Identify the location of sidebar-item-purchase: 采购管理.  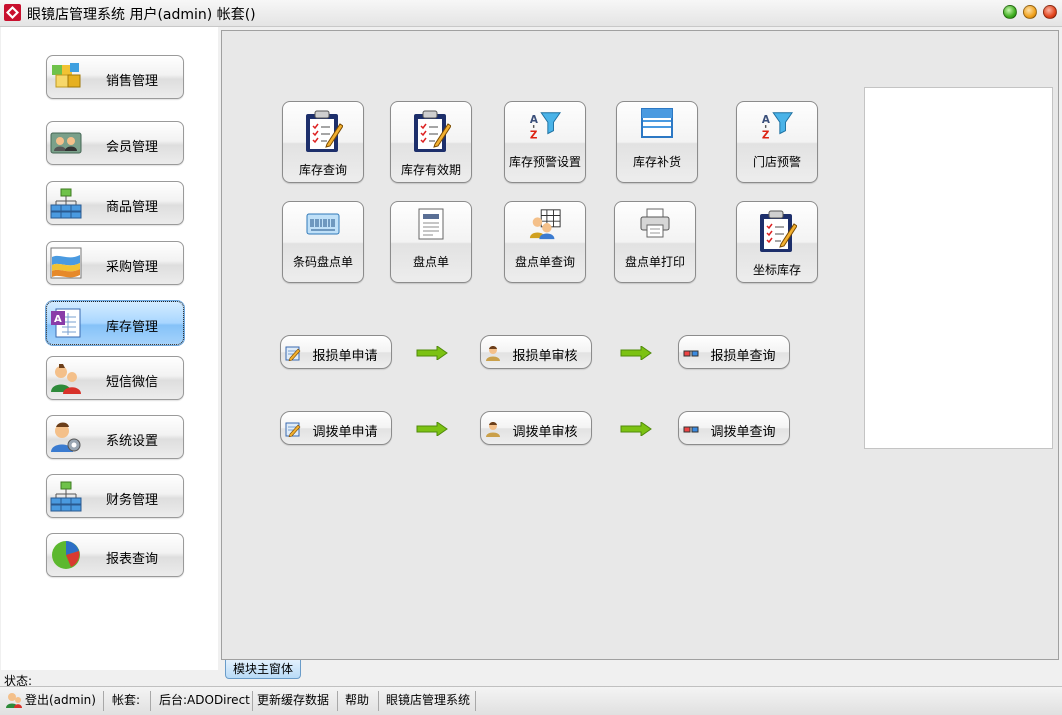
(115, 263).